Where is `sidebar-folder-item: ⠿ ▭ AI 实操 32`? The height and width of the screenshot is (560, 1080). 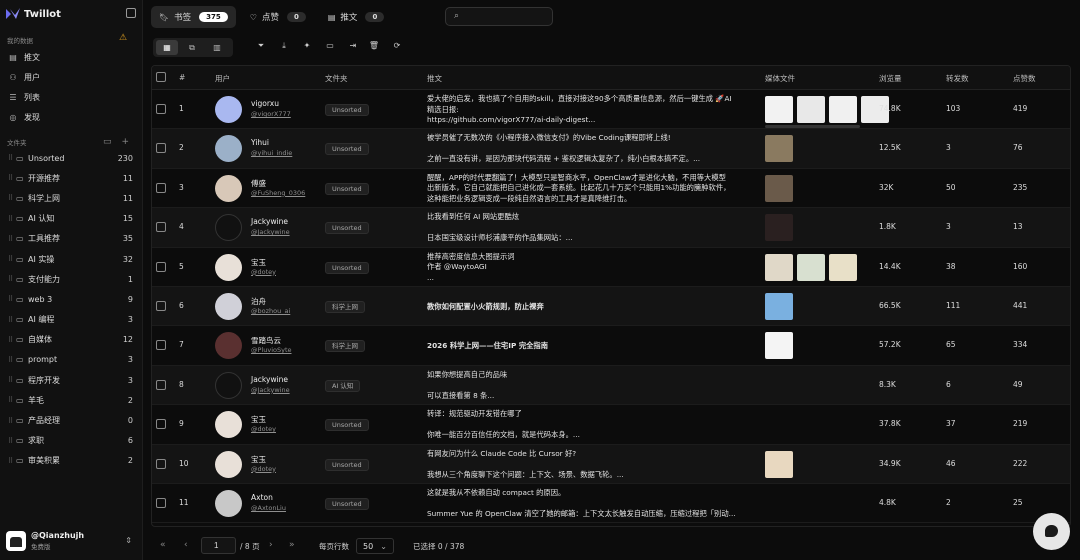
sidebar-folder-item: ⠿ ▭ AI 实操 32 is located at coordinates (71, 259).